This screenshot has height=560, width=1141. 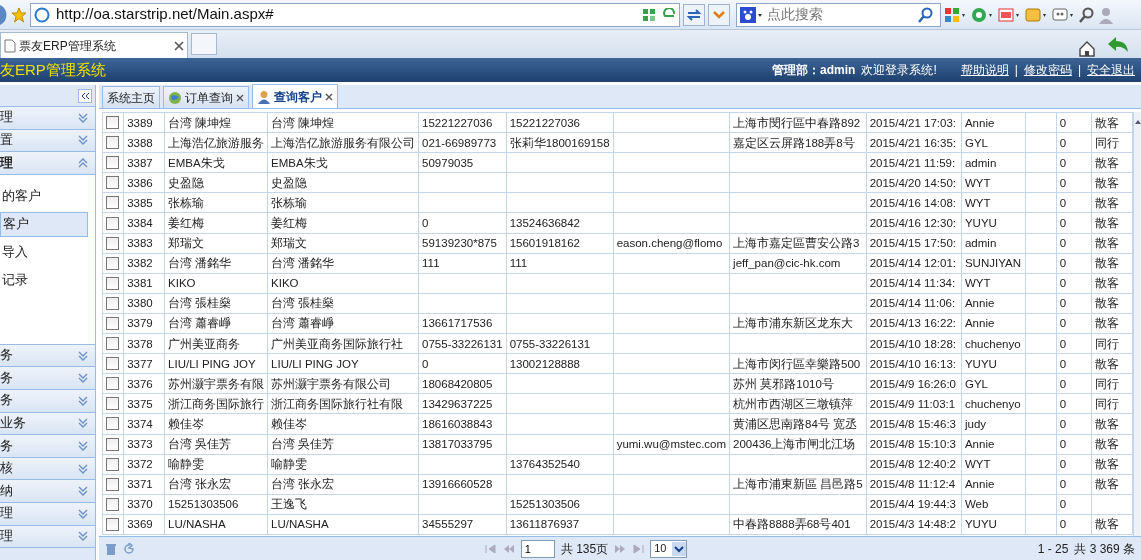 What do you see at coordinates (84, 95) in the screenshot?
I see `collapse-icon` at bounding box center [84, 95].